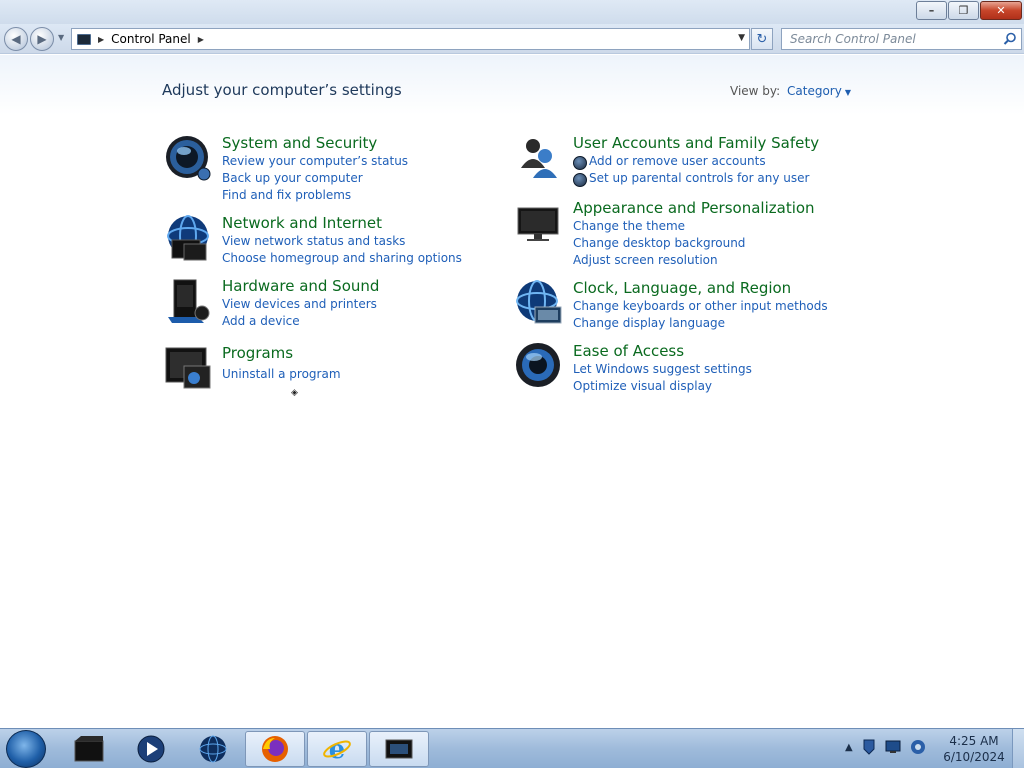 The height and width of the screenshot is (768, 1024). I want to click on media-player-icon, so click(151, 749).